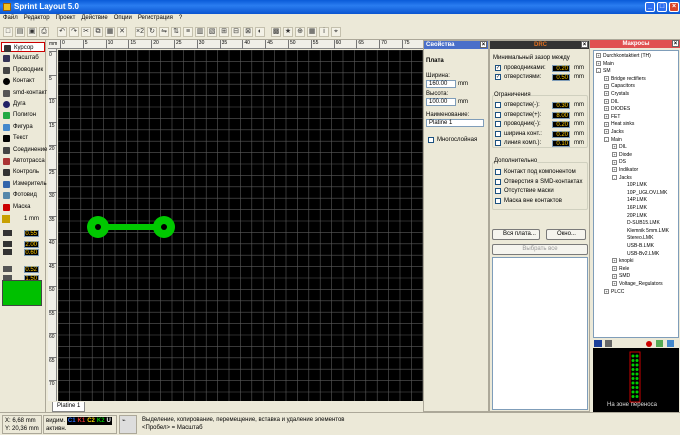 The height and width of the screenshot is (435, 680). What do you see at coordinates (288, 32) in the screenshot?
I see `rating-icon: ★` at bounding box center [288, 32].